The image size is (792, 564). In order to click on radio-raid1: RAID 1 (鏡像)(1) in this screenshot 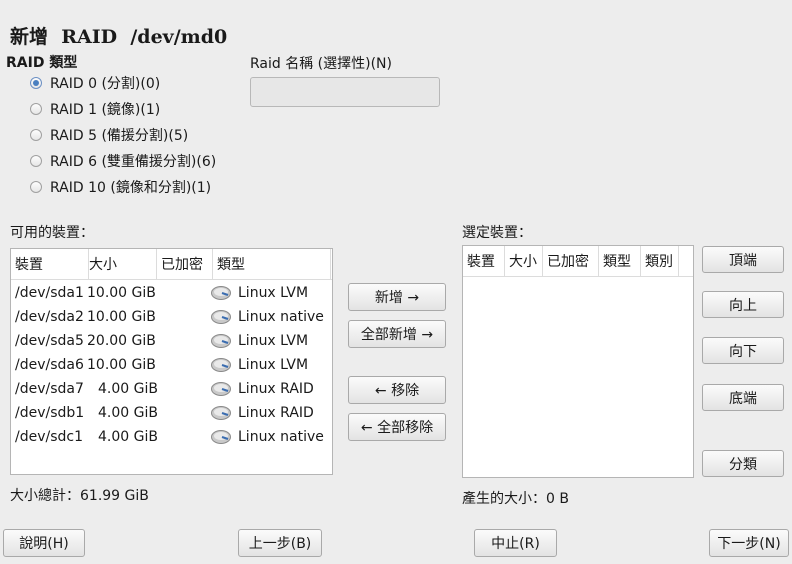, I will do `click(95, 109)`.